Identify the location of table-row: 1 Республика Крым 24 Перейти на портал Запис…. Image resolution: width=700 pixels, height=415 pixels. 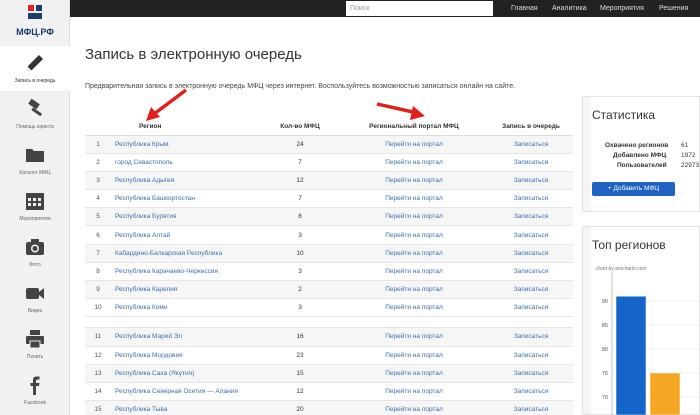
(329, 144).